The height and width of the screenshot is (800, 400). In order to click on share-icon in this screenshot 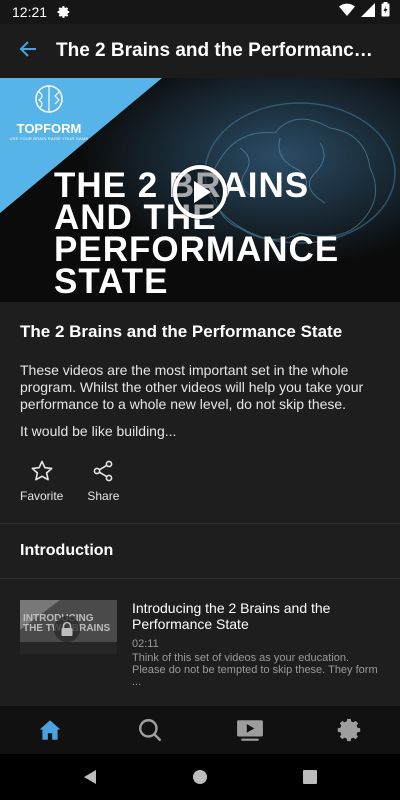, I will do `click(103, 471)`.